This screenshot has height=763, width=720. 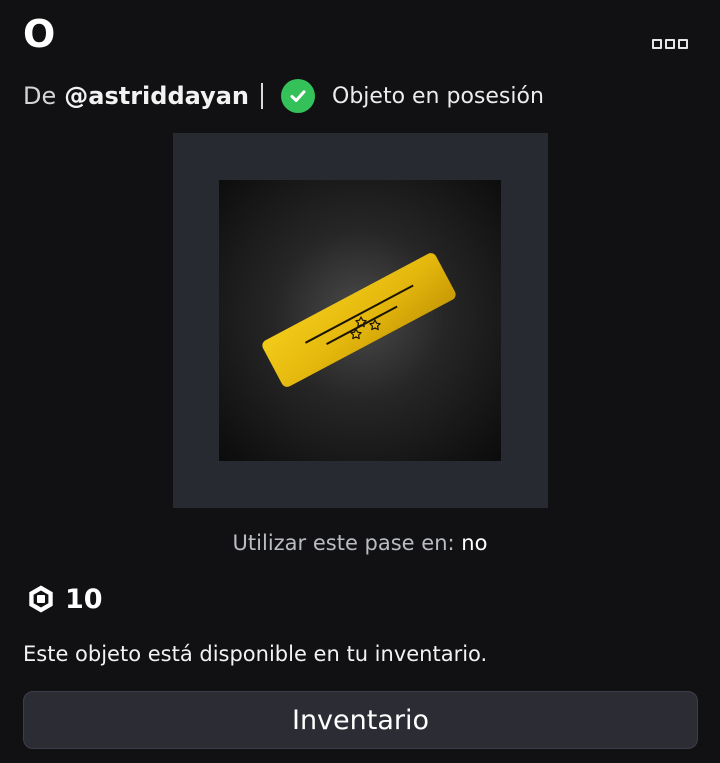 I want to click on gold-ticket-pass-icon, so click(x=359, y=320).